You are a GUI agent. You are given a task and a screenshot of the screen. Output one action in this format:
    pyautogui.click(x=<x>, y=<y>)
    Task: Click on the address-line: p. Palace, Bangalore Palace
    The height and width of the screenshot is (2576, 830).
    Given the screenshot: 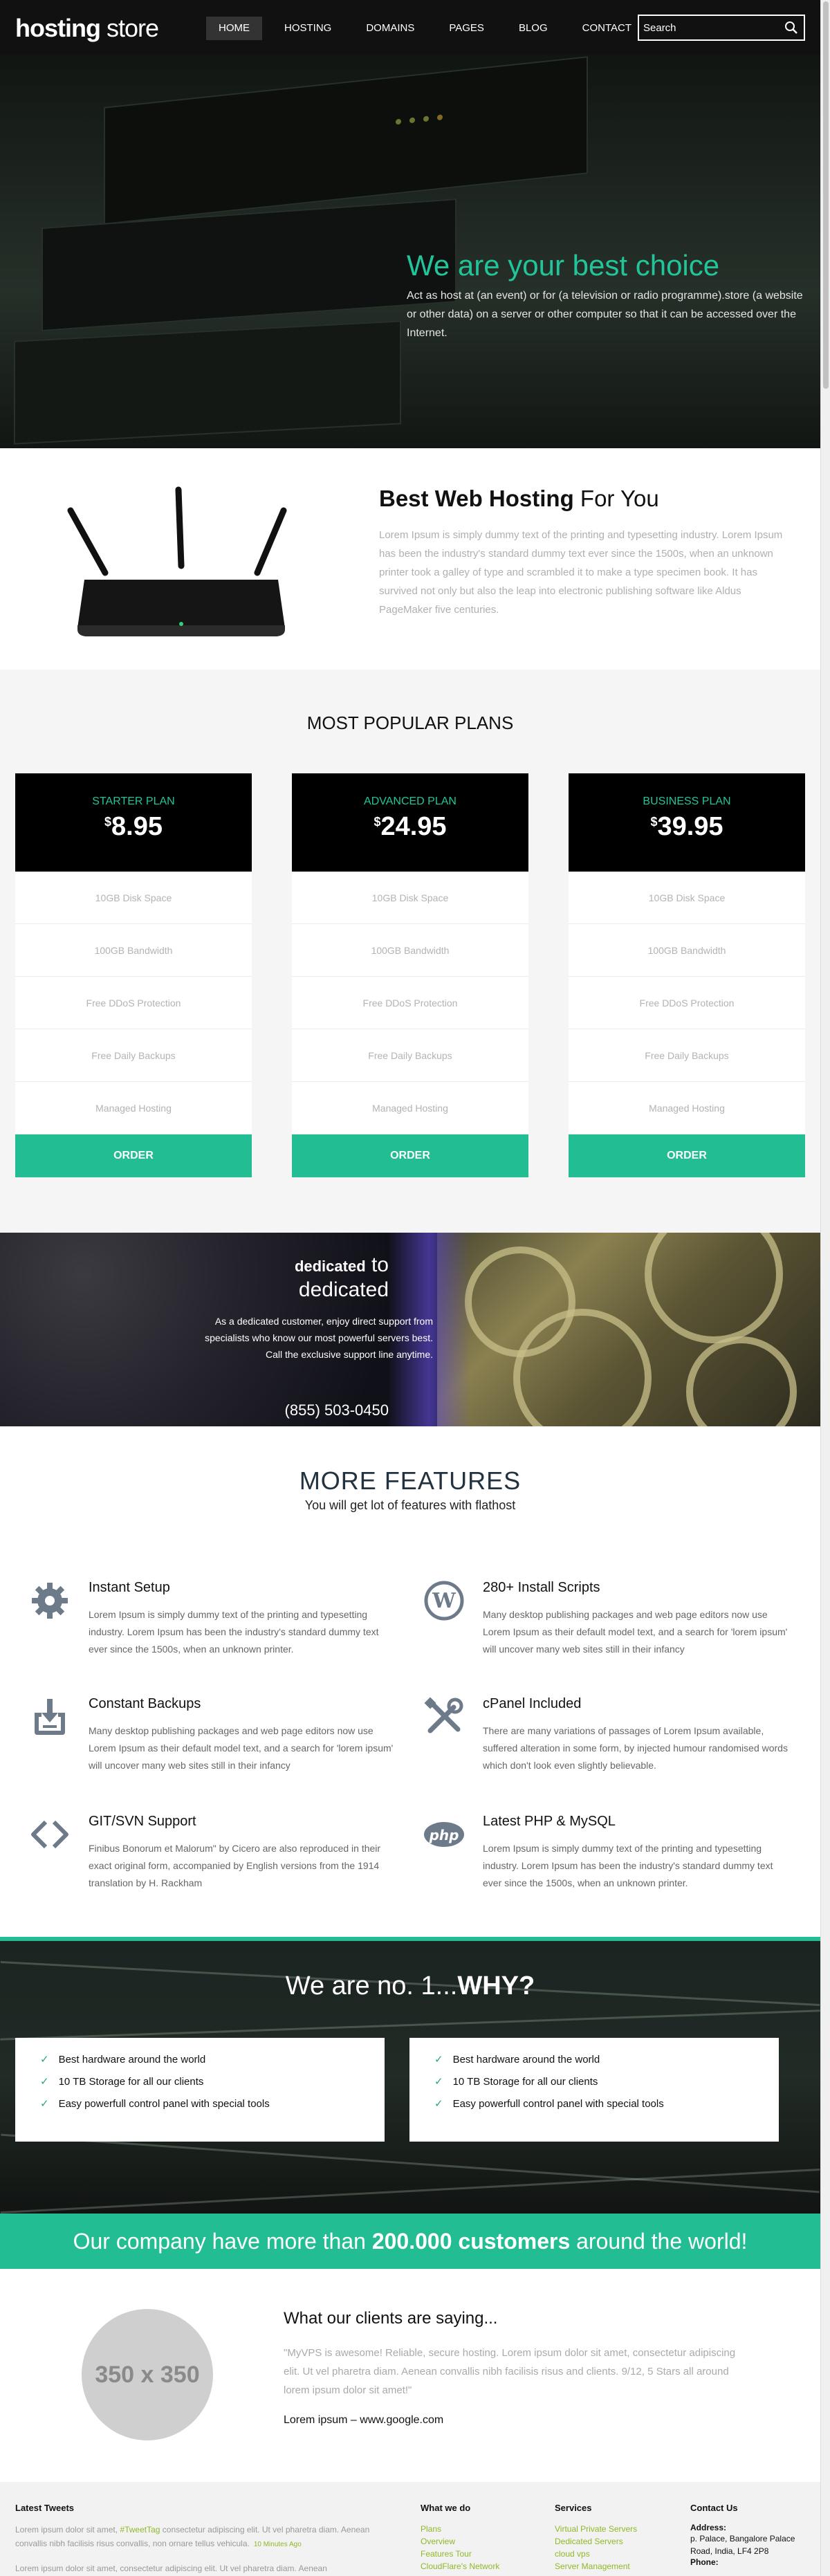 What is the action you would take?
    pyautogui.click(x=742, y=2538)
    